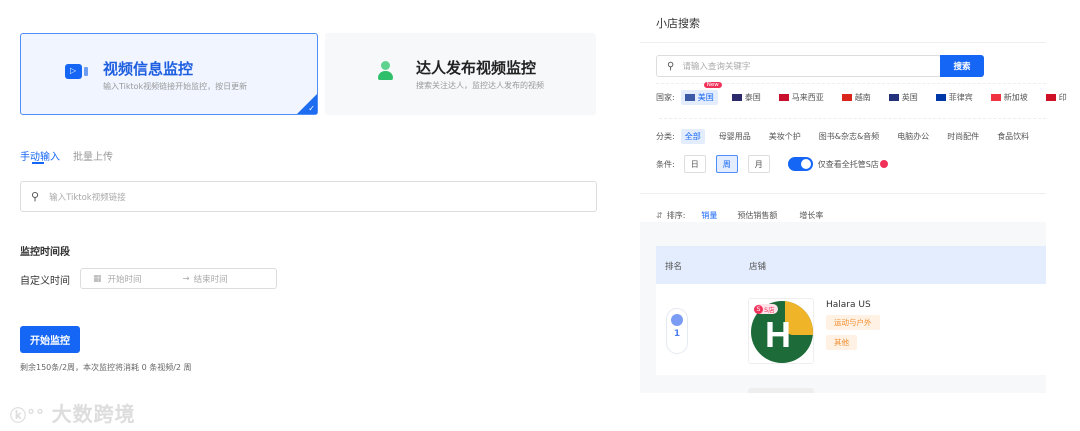 The image size is (1080, 431). I want to click on country-5: 菲律宾, so click(954, 97).